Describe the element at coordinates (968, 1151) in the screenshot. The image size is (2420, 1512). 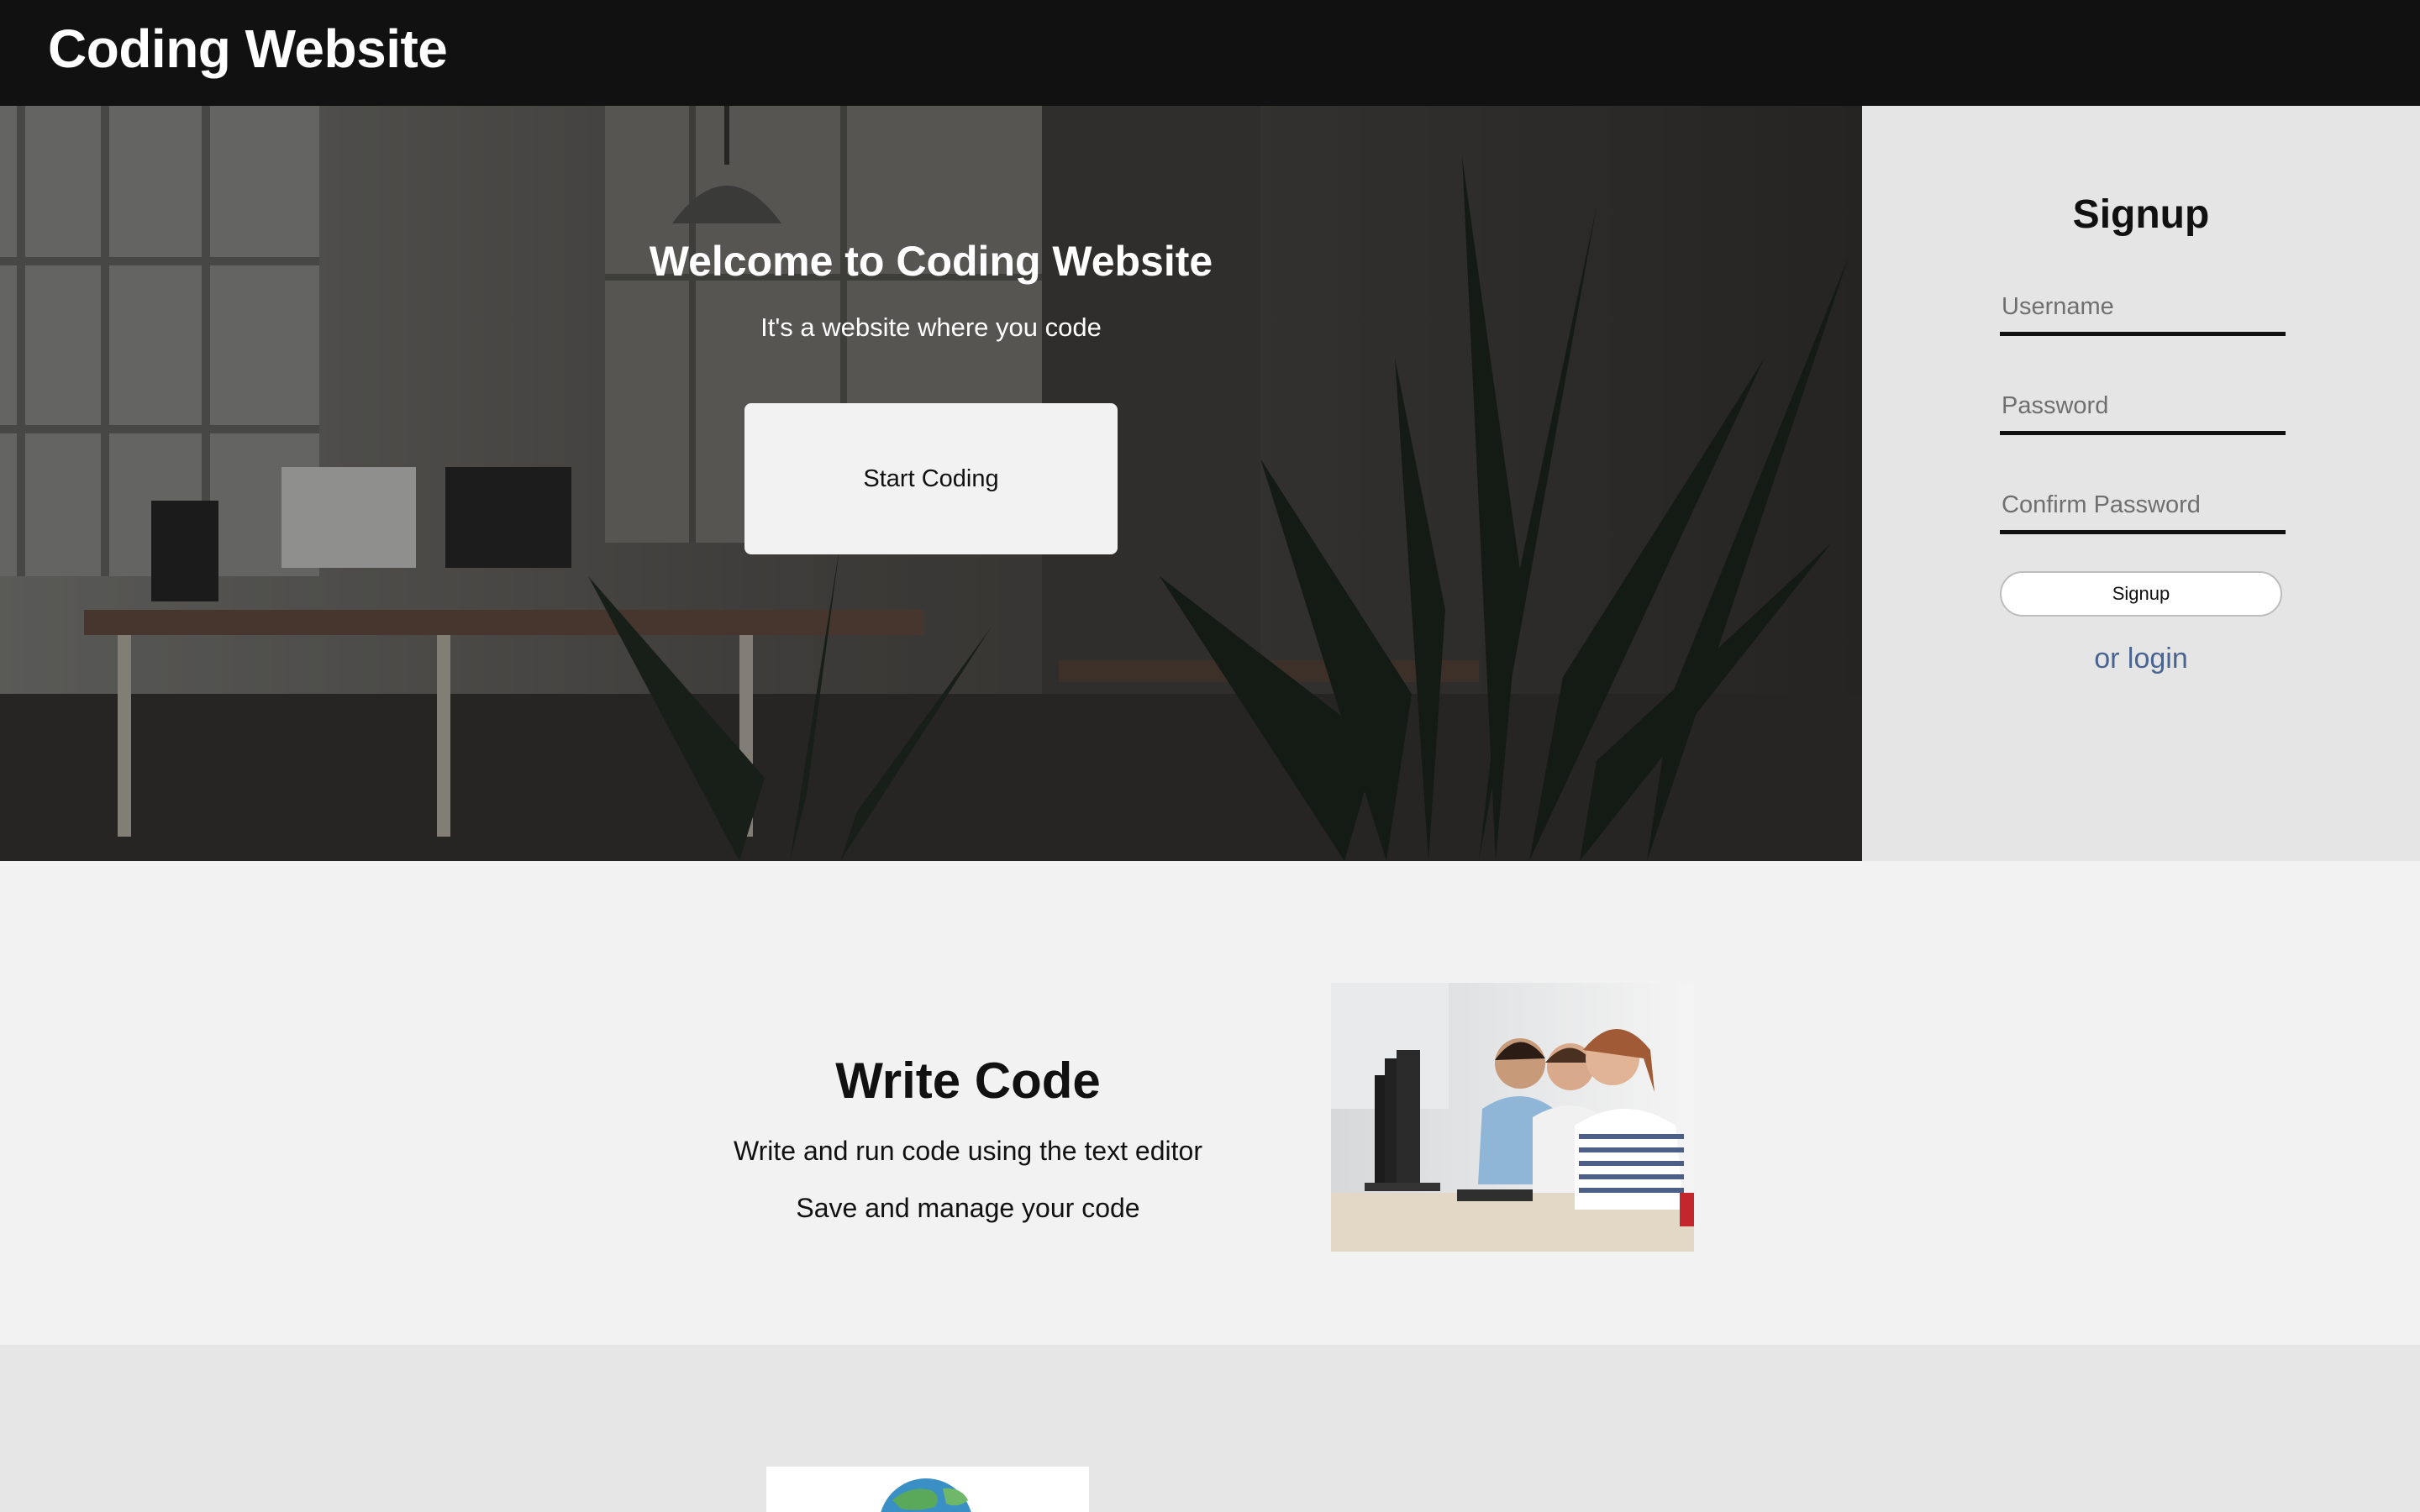
I see `feature-line: Write and run code using the text editor` at that location.